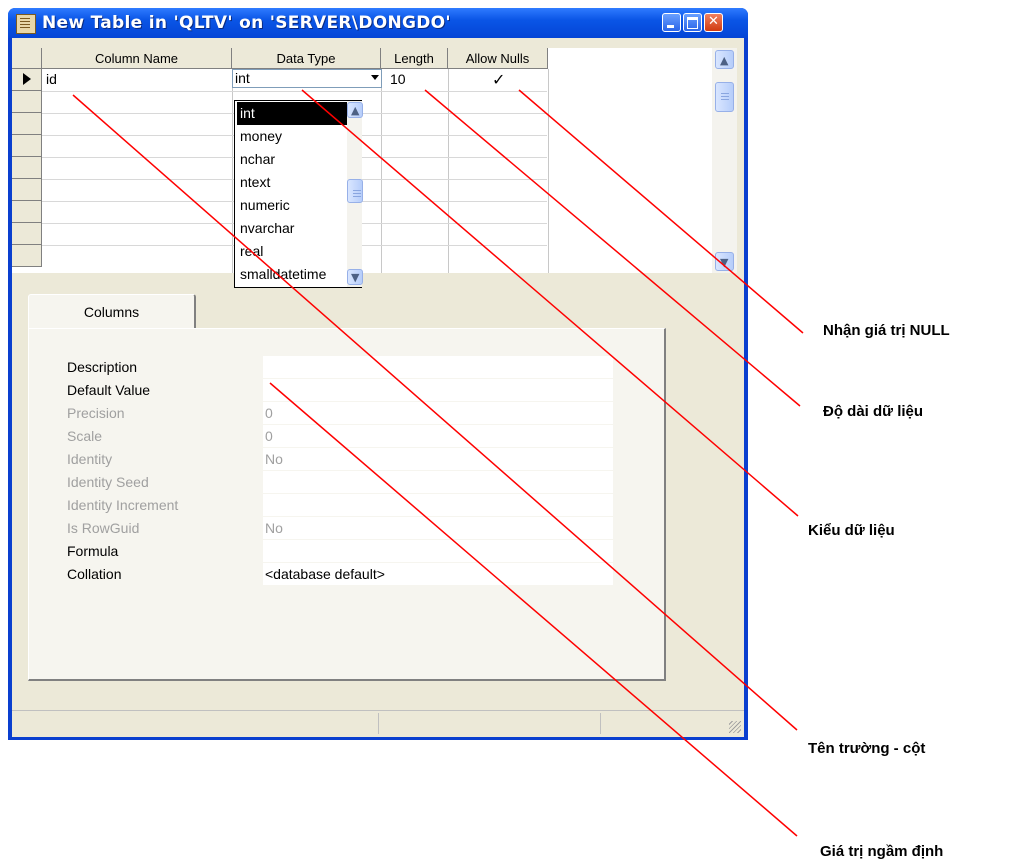  I want to click on dropdown-item: real, so click(292, 251).